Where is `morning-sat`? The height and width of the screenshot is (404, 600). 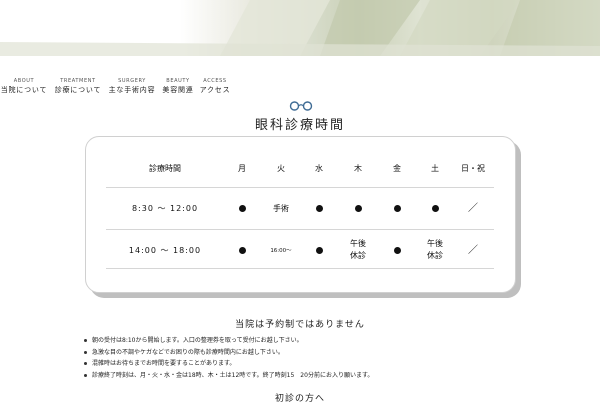 morning-sat is located at coordinates (435, 210).